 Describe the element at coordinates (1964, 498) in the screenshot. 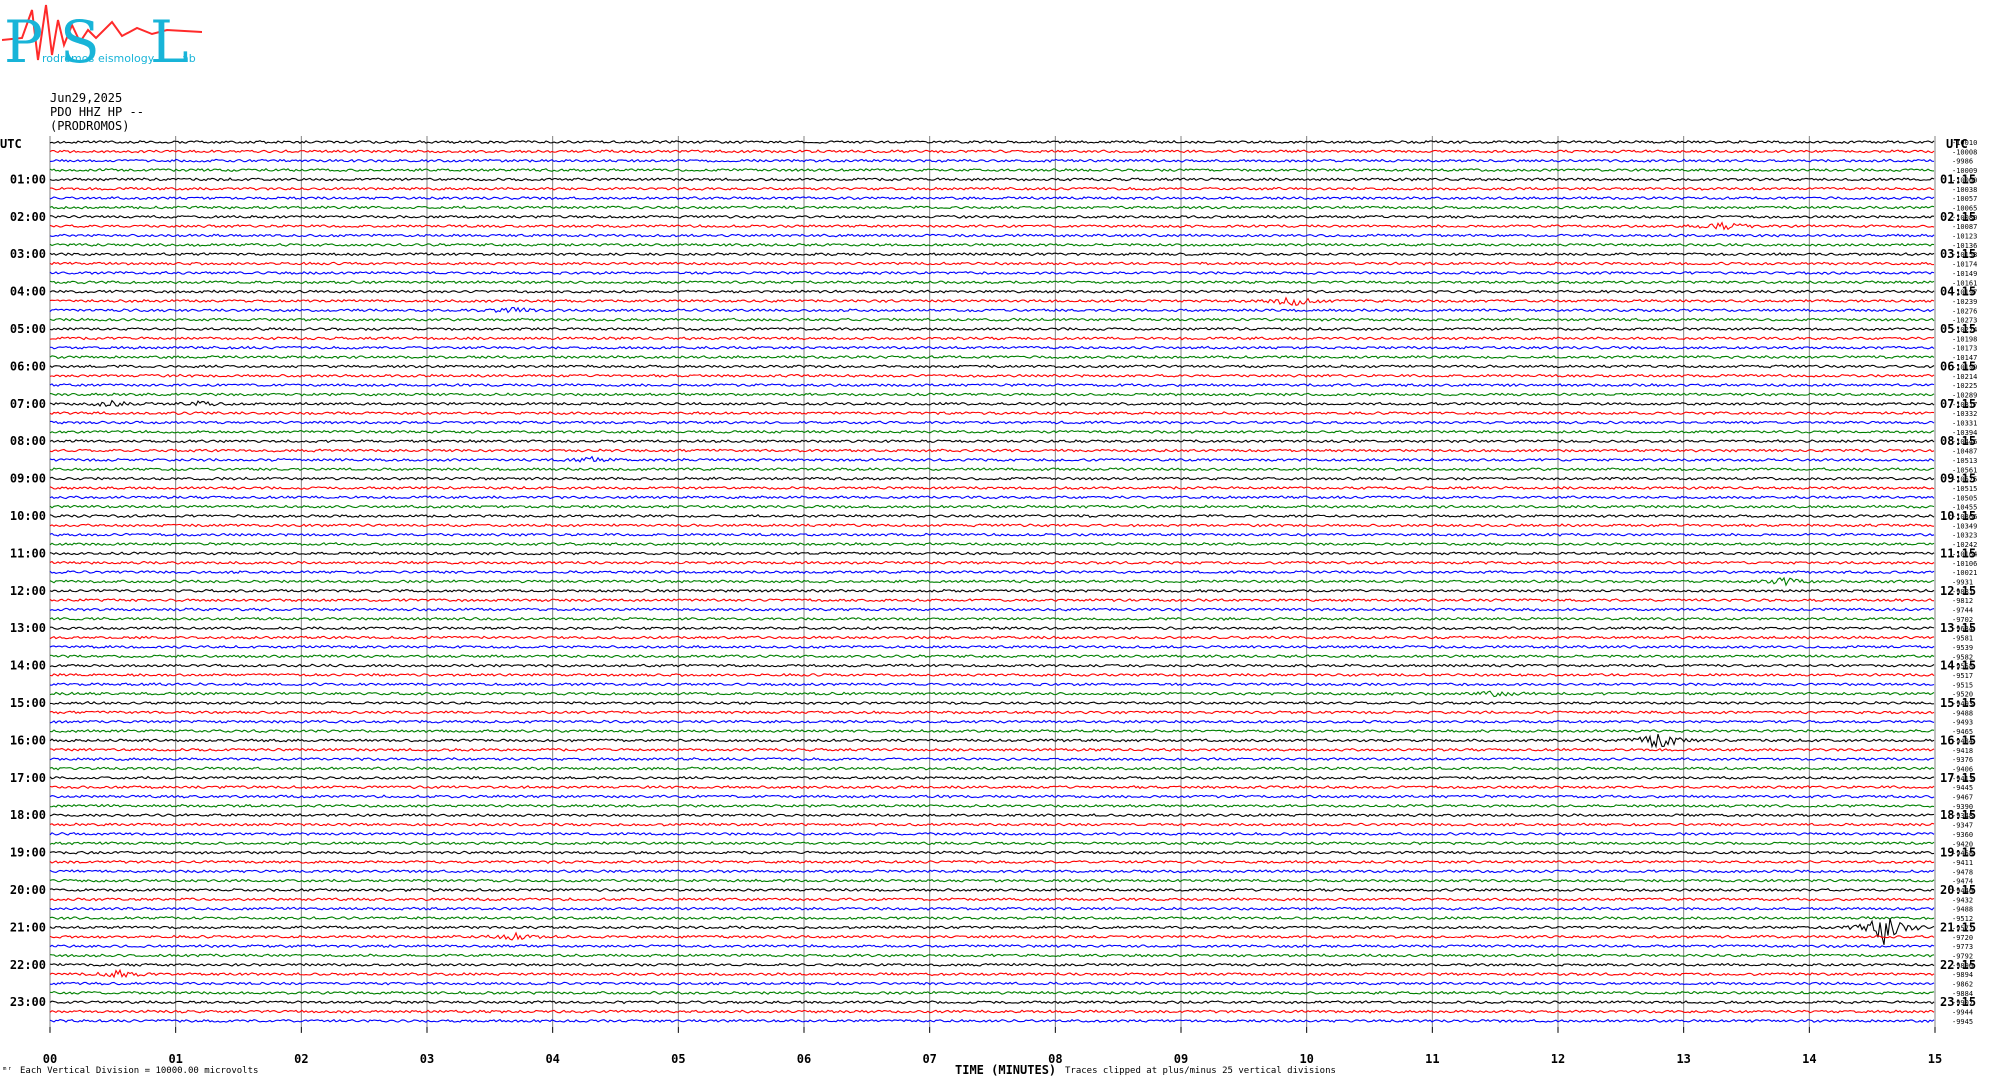

I see `row-offset-label: -10505` at that location.